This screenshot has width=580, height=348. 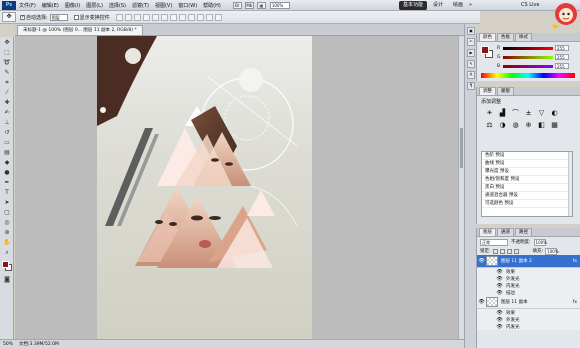 What do you see at coordinates (163, 5) in the screenshot?
I see `menu-view: 视图(V)` at bounding box center [163, 5].